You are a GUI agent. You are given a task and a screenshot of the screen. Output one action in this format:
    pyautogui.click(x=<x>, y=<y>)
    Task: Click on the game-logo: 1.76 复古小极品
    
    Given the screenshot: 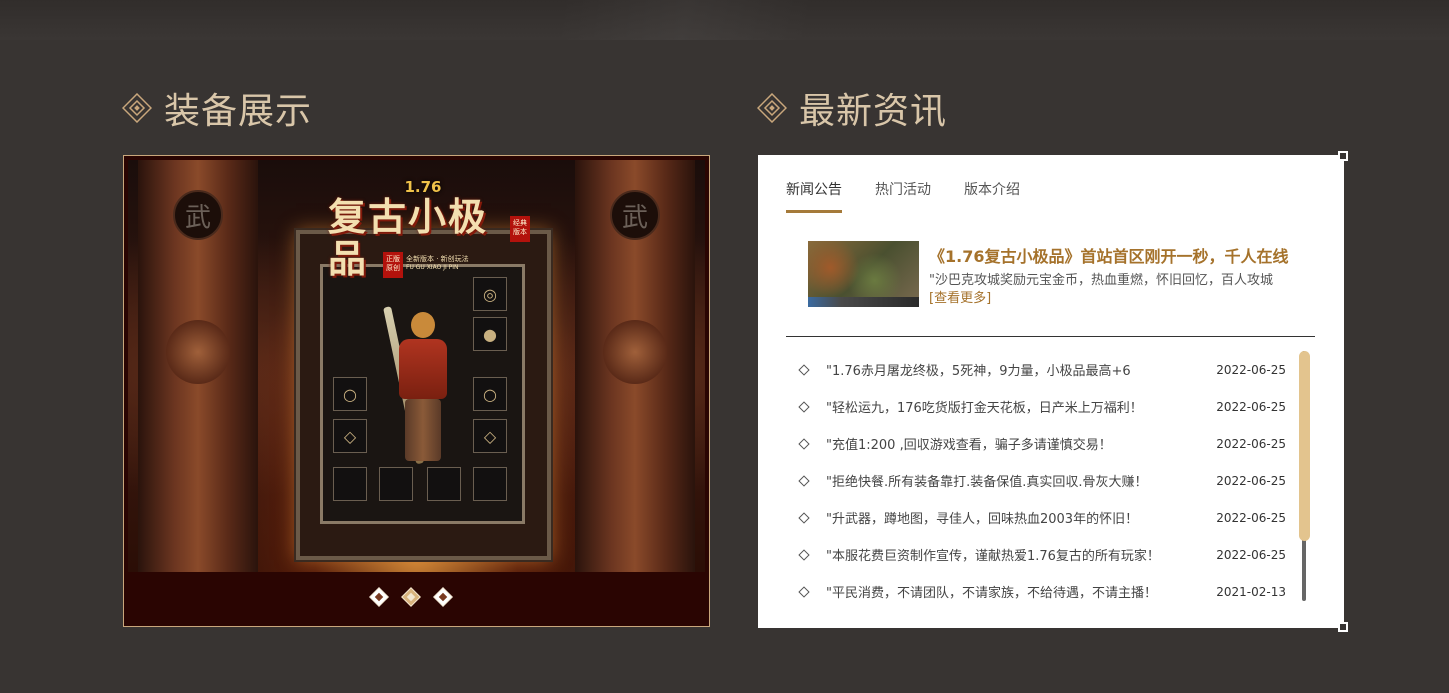 What is the action you would take?
    pyautogui.click(x=423, y=229)
    